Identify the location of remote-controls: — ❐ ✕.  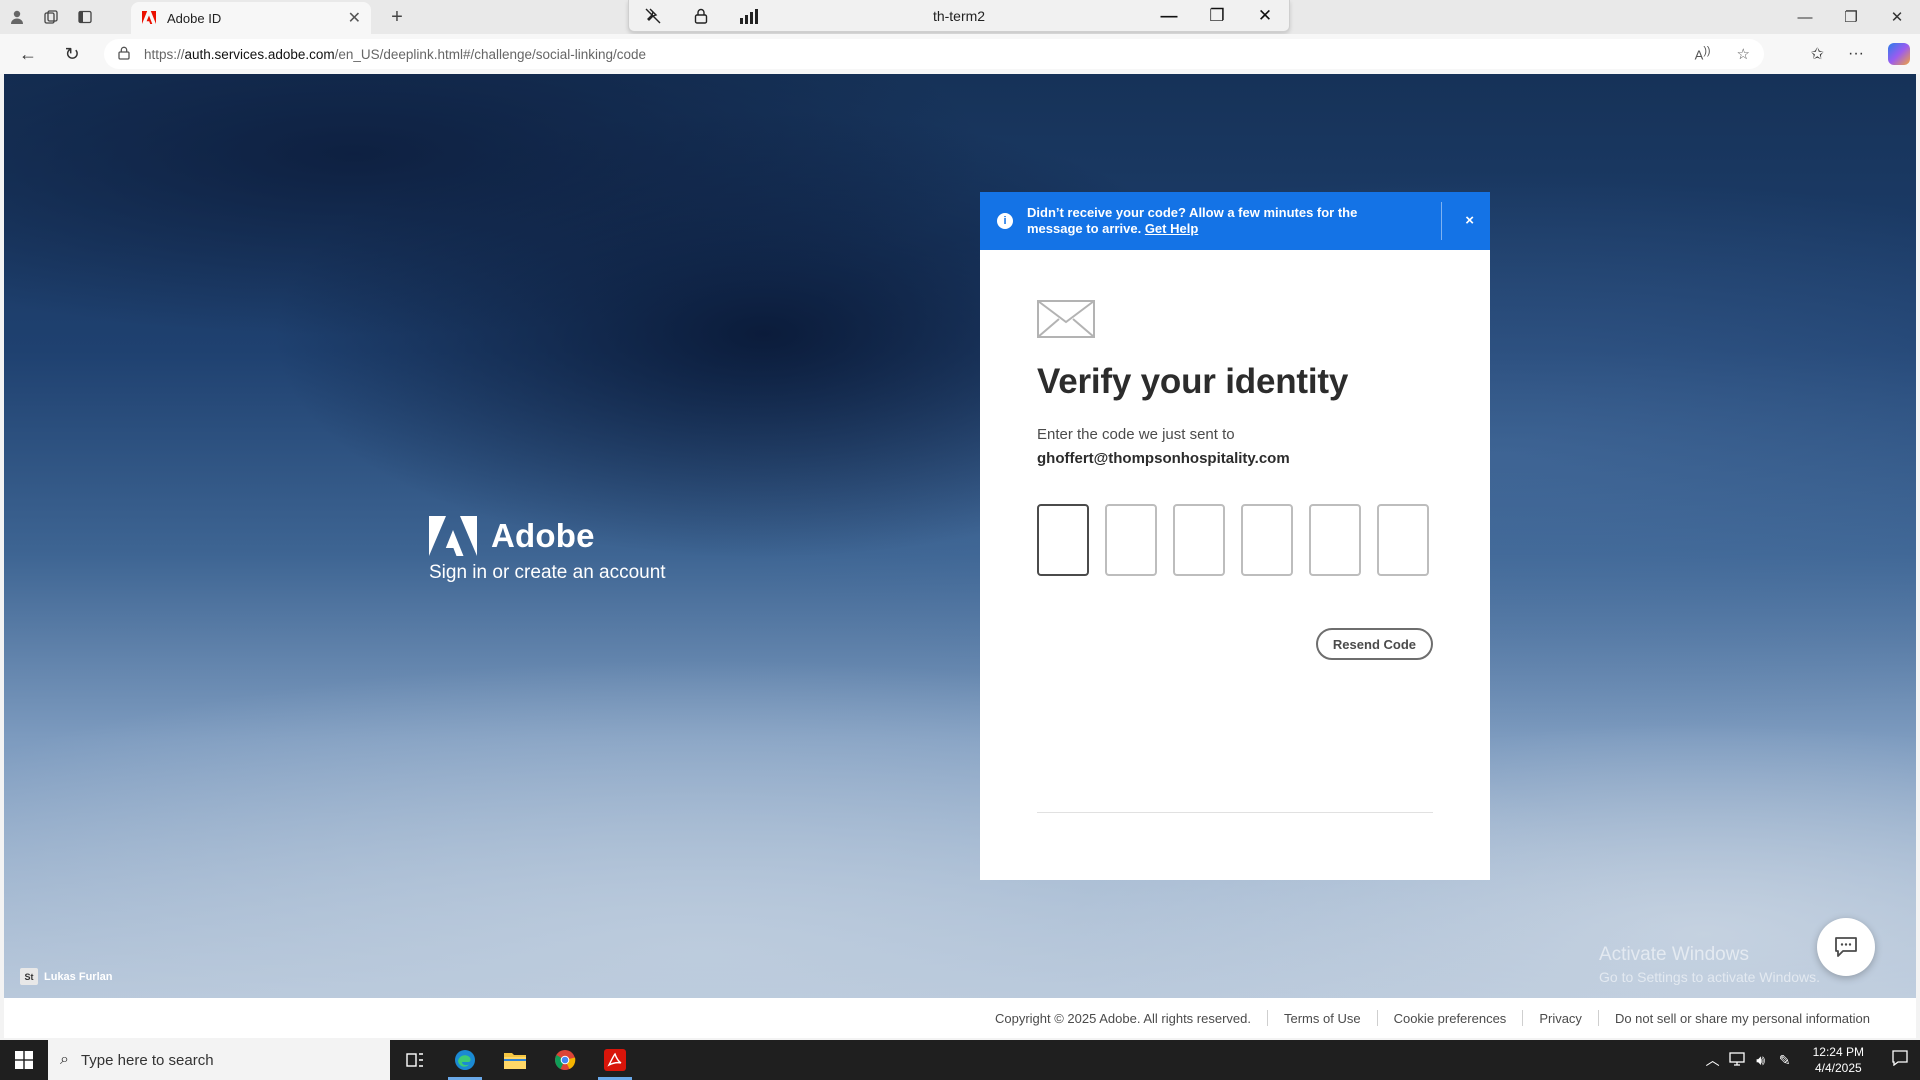
(1217, 16).